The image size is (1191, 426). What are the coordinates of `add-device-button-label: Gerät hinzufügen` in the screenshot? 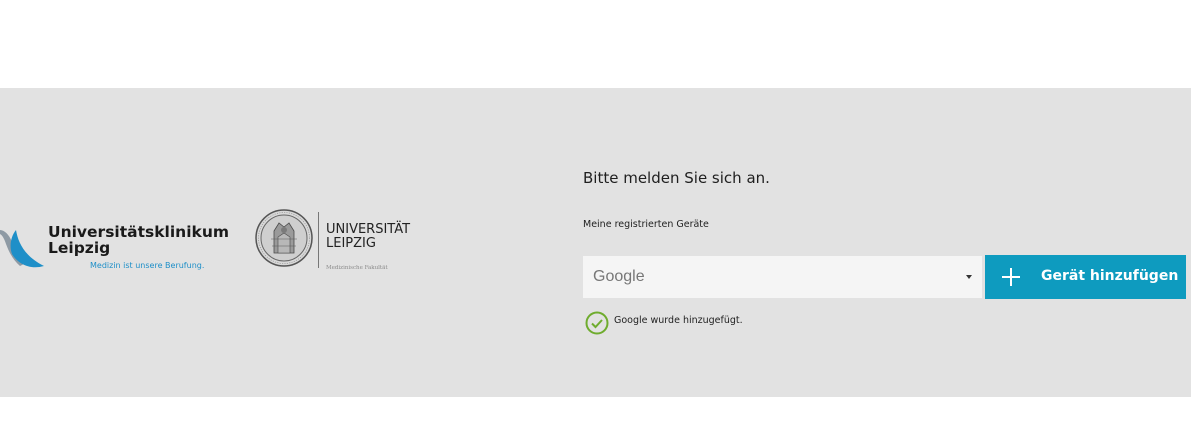 It's located at (1110, 276).